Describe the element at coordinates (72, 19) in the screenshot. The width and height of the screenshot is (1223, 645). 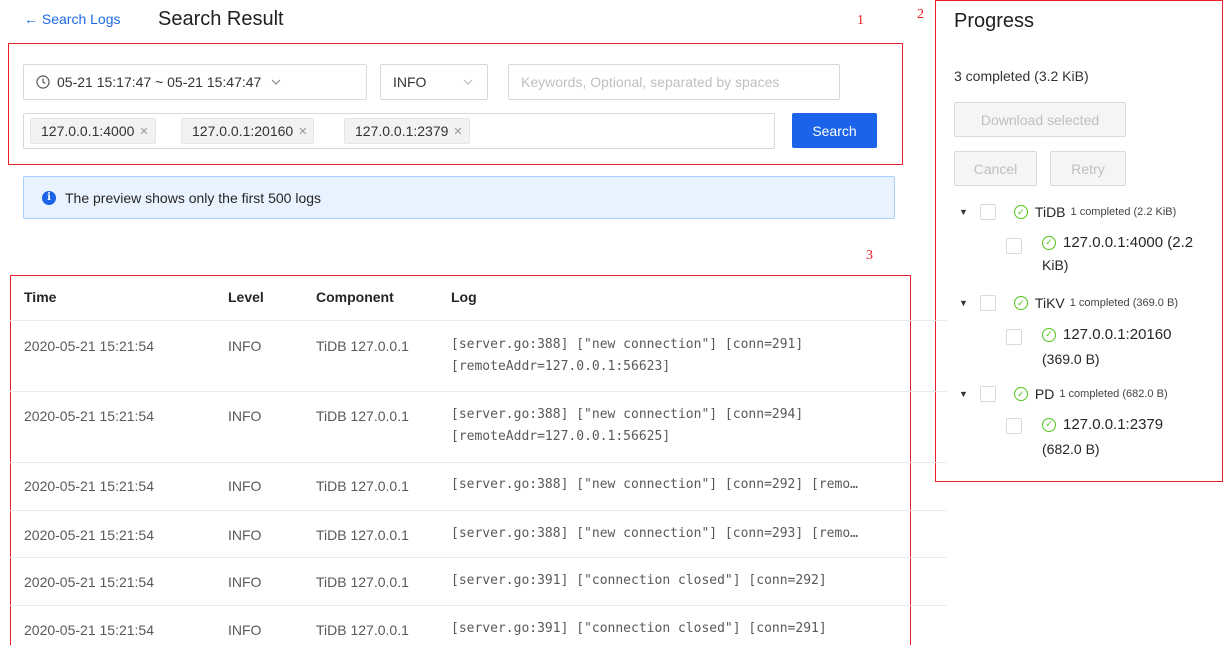
I see `back-link: ← Search Logs` at that location.